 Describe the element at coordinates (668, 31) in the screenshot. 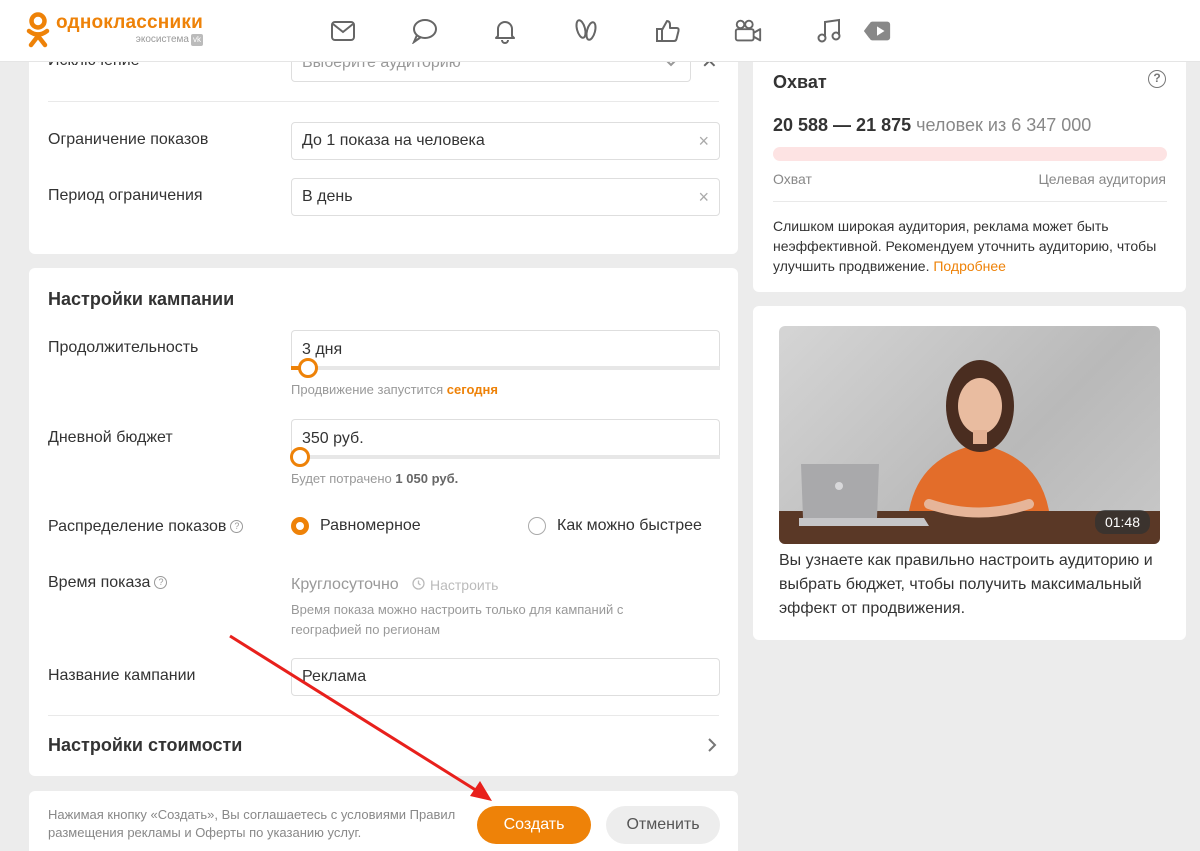

I see `like-icon` at that location.